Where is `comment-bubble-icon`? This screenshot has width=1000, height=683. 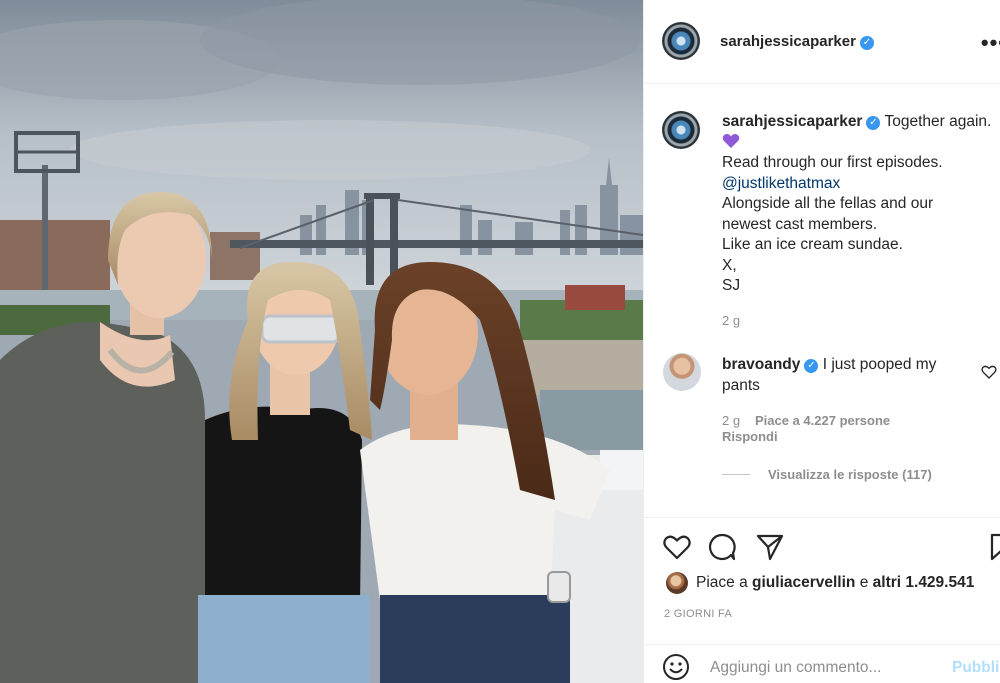 comment-bubble-icon is located at coordinates (722, 547).